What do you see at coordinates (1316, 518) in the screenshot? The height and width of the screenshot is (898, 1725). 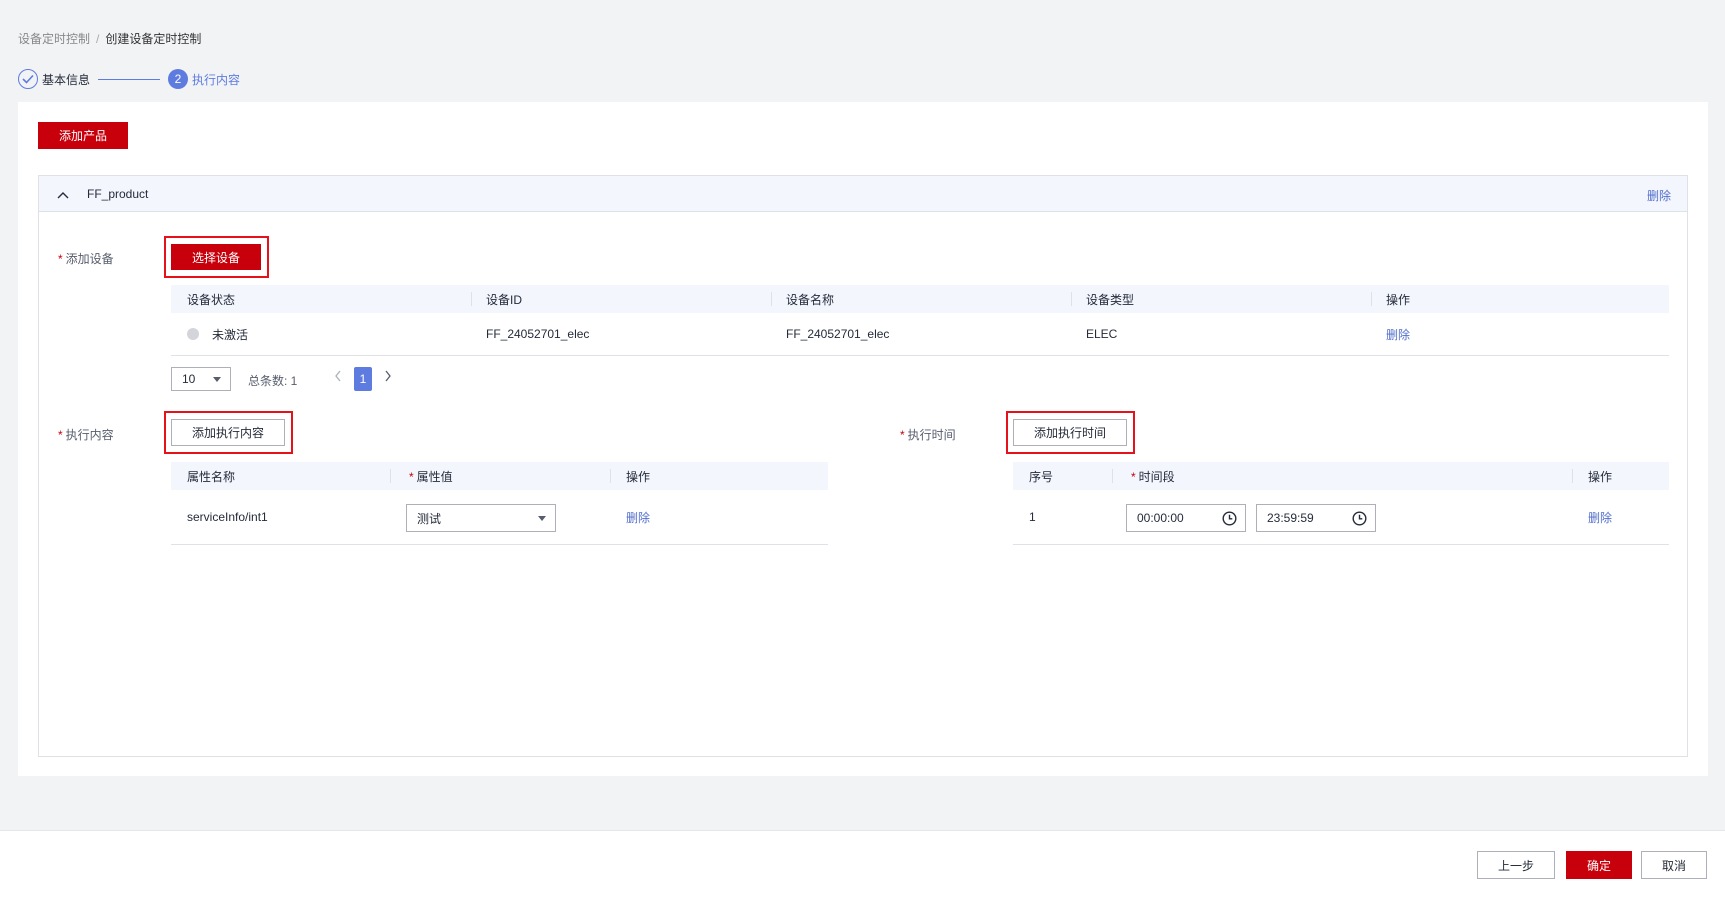 I see `end-time-picker: 23:59:59` at bounding box center [1316, 518].